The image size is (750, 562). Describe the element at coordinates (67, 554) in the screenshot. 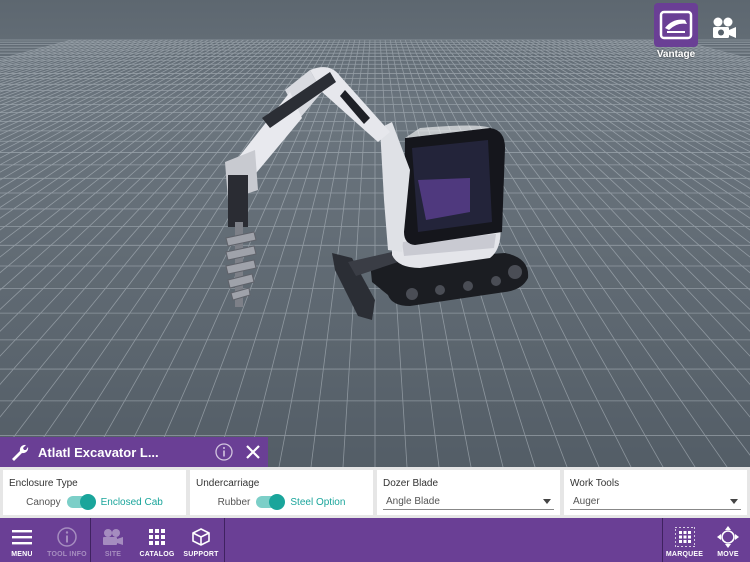

I see `tool-info-label: TOOL INFO` at that location.